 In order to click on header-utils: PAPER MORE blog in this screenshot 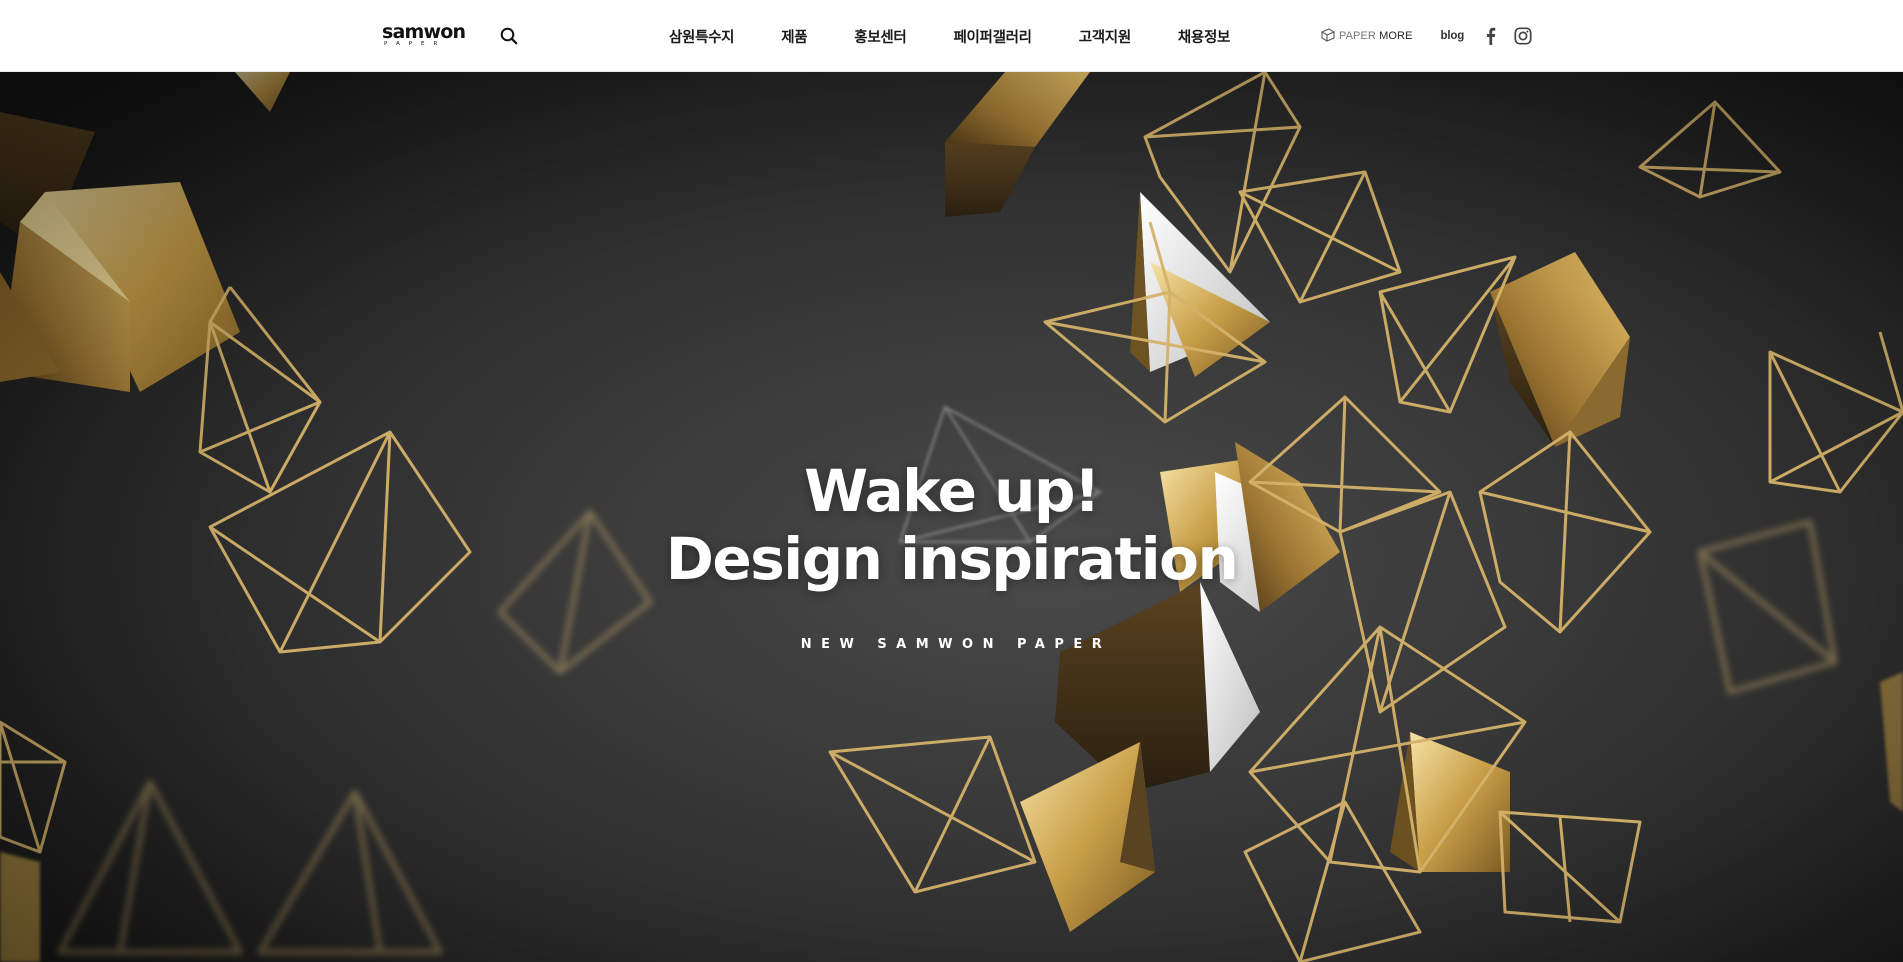, I will do `click(1426, 36)`.